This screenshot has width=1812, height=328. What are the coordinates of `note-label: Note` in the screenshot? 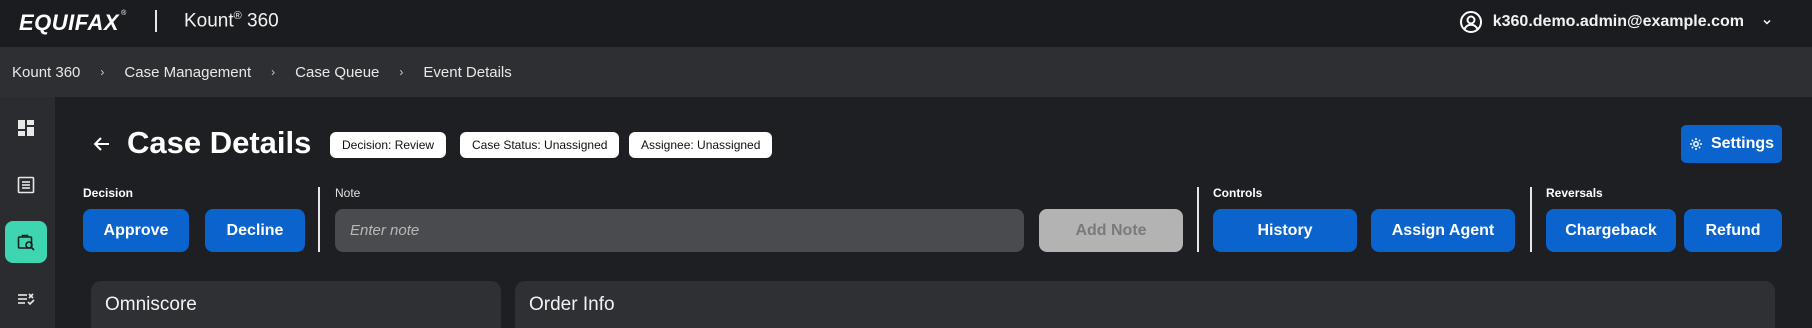 It's located at (348, 193).